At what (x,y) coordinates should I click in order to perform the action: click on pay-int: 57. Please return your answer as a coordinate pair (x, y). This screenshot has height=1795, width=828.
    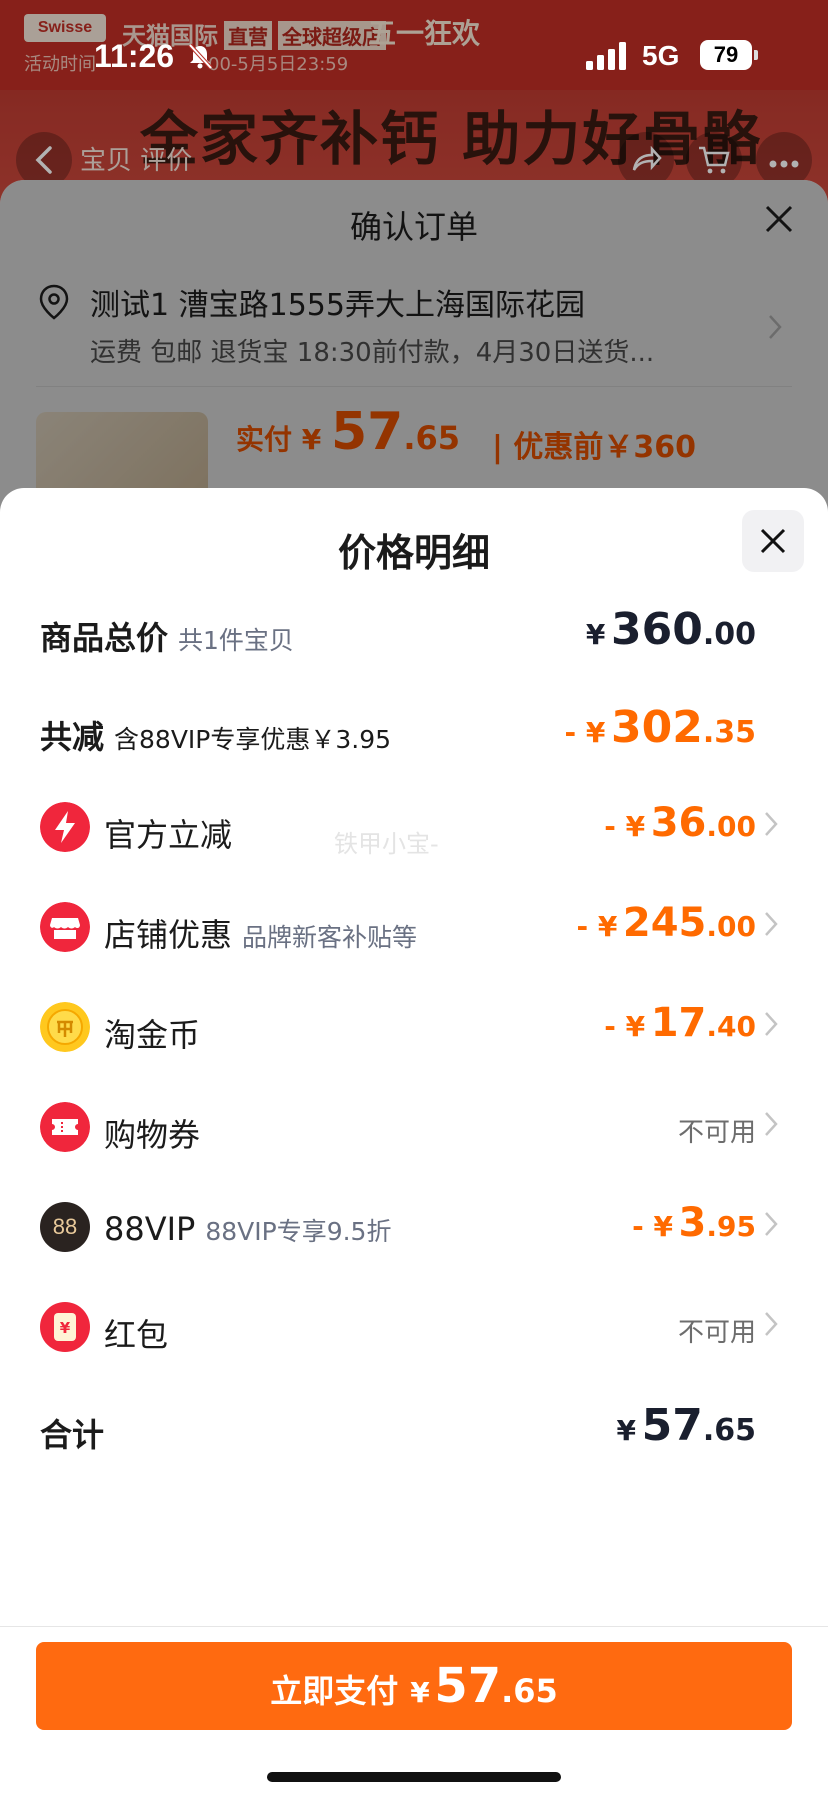
    Looking at the image, I should click on (468, 1686).